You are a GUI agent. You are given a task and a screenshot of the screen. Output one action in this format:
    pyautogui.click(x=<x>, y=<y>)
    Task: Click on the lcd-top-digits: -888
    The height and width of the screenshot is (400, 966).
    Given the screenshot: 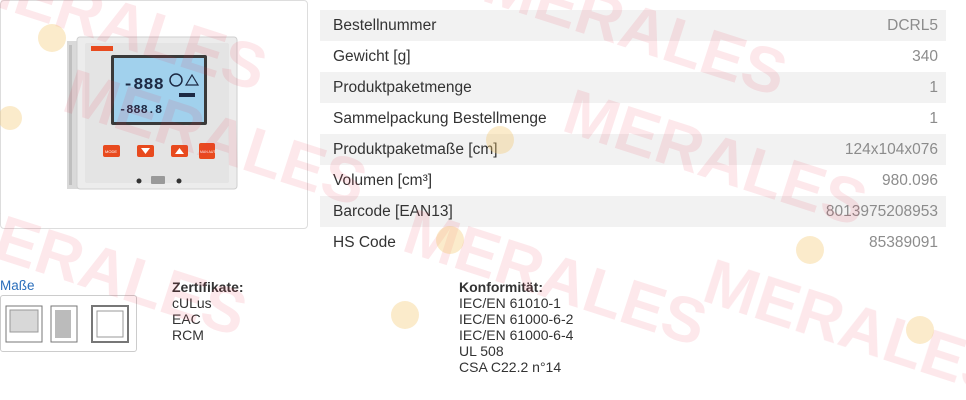 What is the action you would take?
    pyautogui.click(x=143, y=85)
    